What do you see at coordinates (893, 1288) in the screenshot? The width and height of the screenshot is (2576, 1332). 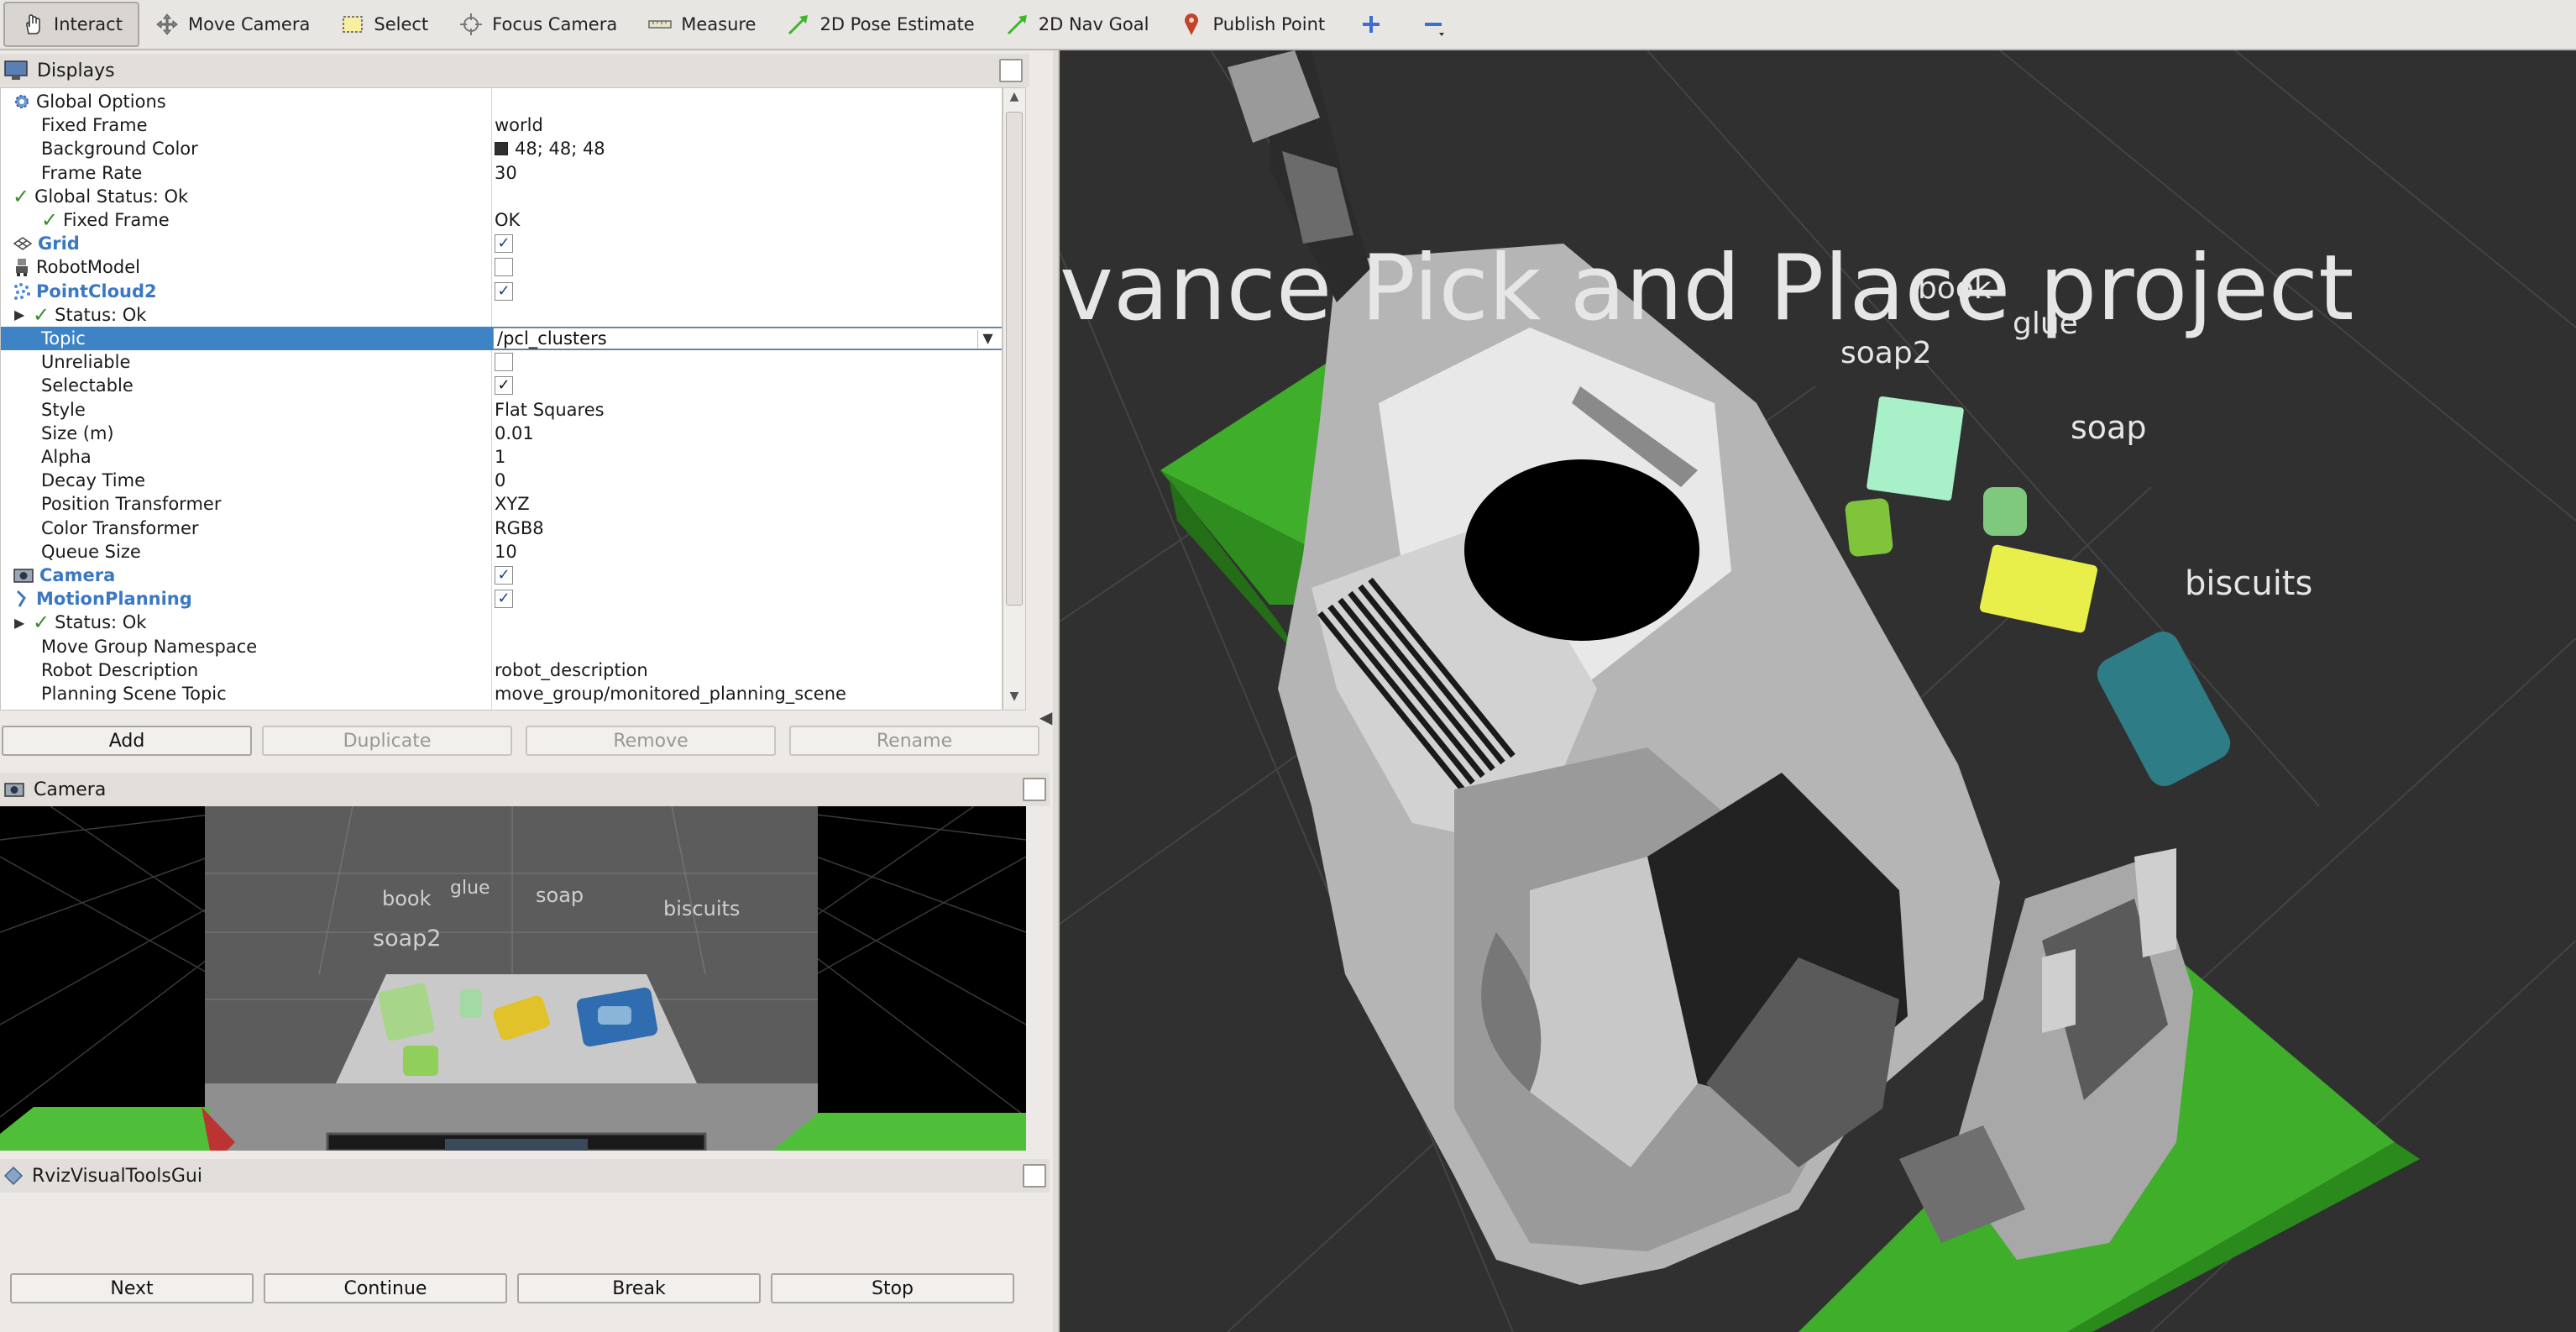 I see `stop-button: Stop` at bounding box center [893, 1288].